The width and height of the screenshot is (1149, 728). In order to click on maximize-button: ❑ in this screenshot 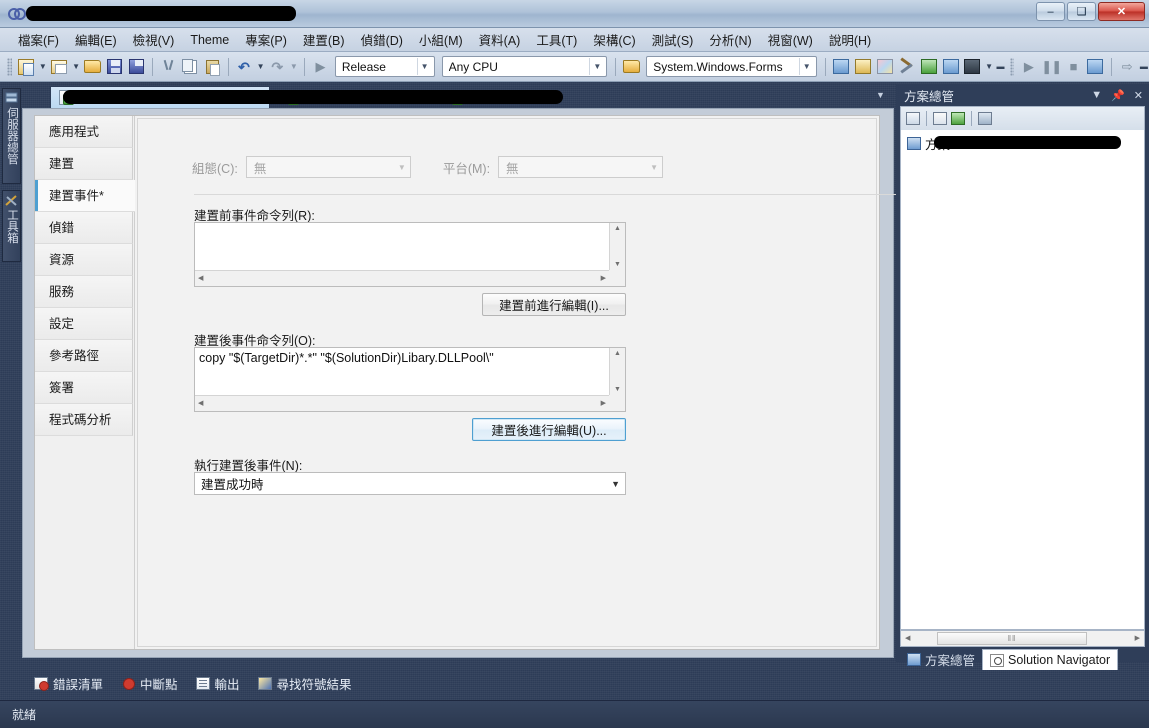, I will do `click(1081, 11)`.